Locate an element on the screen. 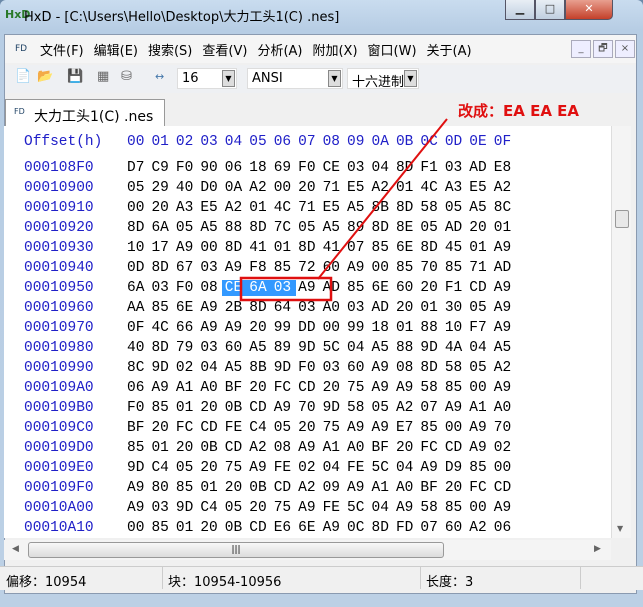 The width and height of the screenshot is (643, 607). hex-byte: A1 is located at coordinates (383, 488).